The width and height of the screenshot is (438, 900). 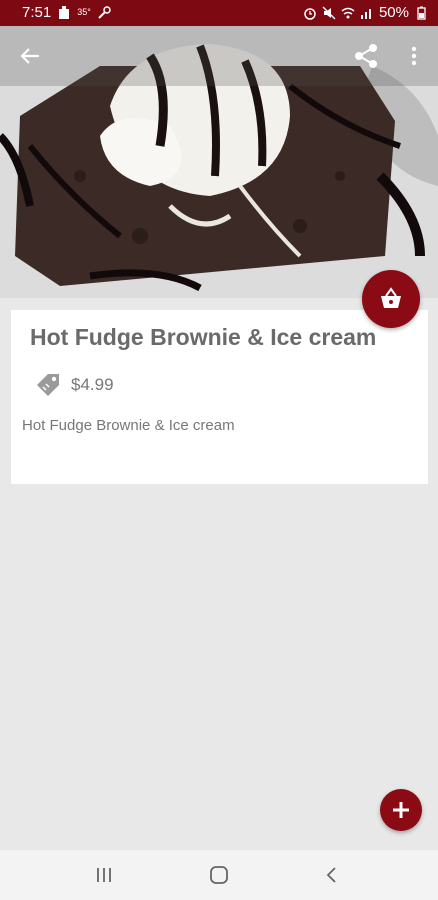 I want to click on status-right: 50%, so click(x=365, y=12).